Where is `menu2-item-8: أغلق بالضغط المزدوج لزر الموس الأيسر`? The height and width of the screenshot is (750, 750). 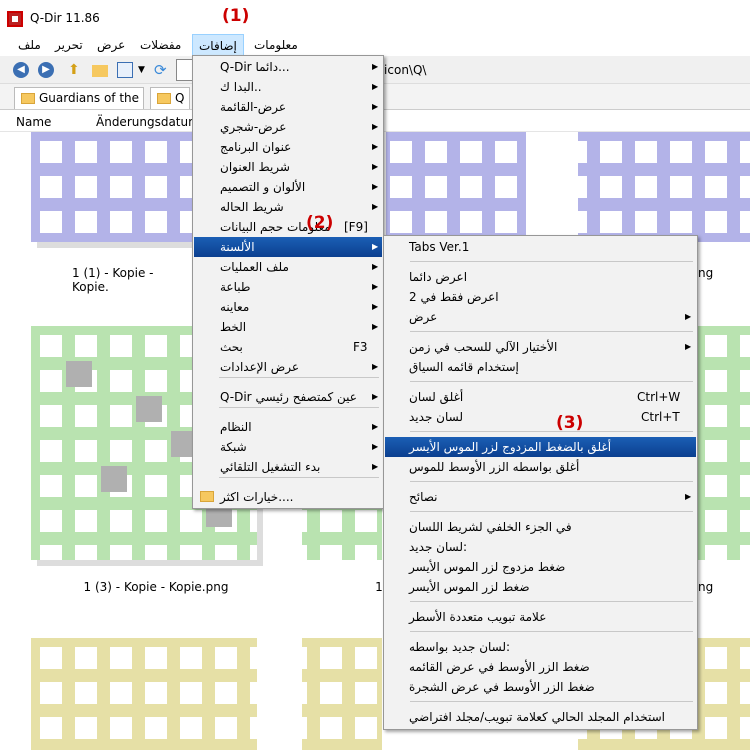 menu2-item-8: أغلق بالضغط المزدوج لزر الموس الأيسر is located at coordinates (540, 447).